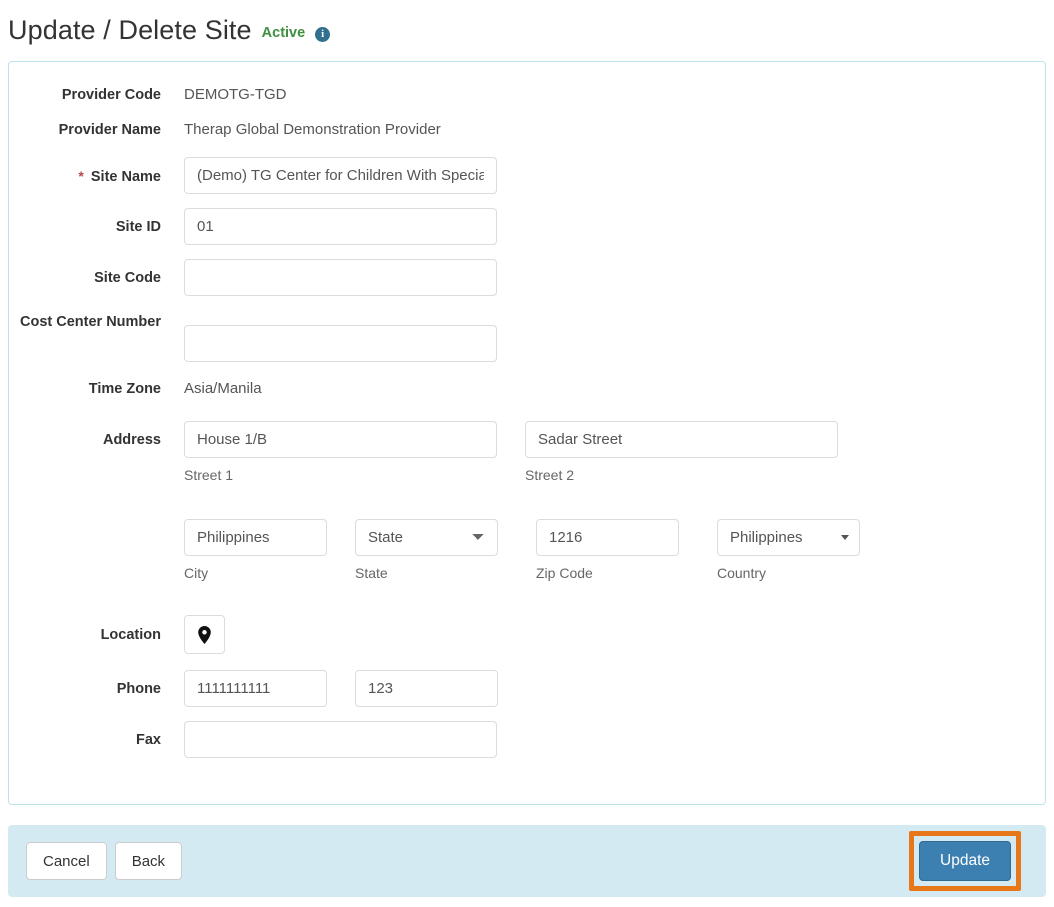  I want to click on site-name-input, so click(340, 175).